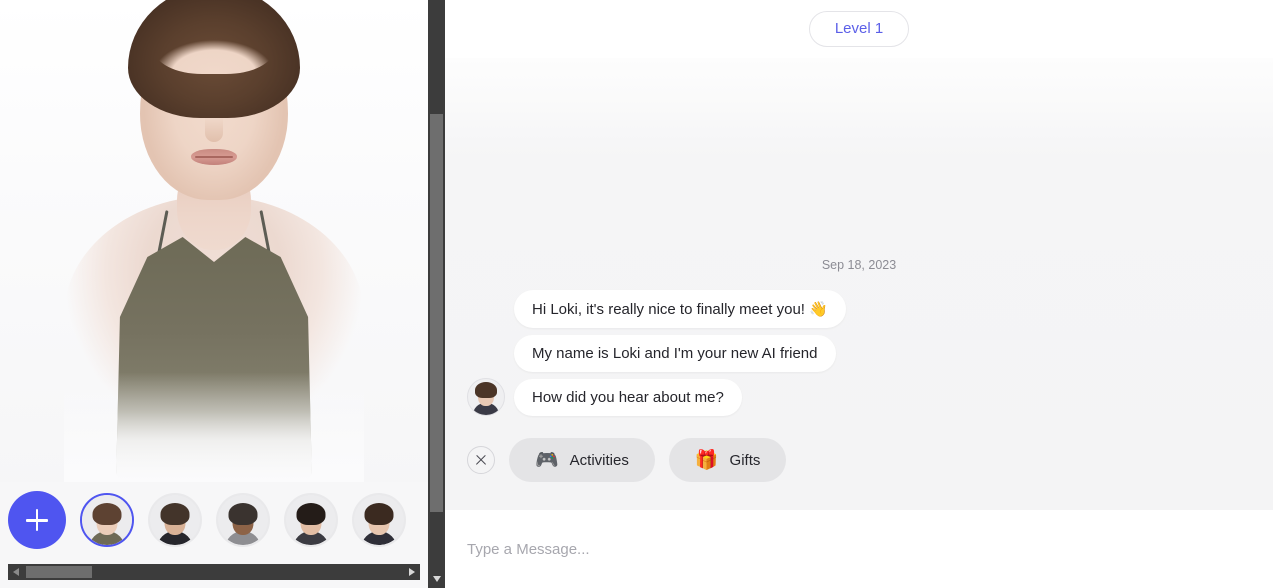  I want to click on avatar-thumb-list, so click(243, 520).